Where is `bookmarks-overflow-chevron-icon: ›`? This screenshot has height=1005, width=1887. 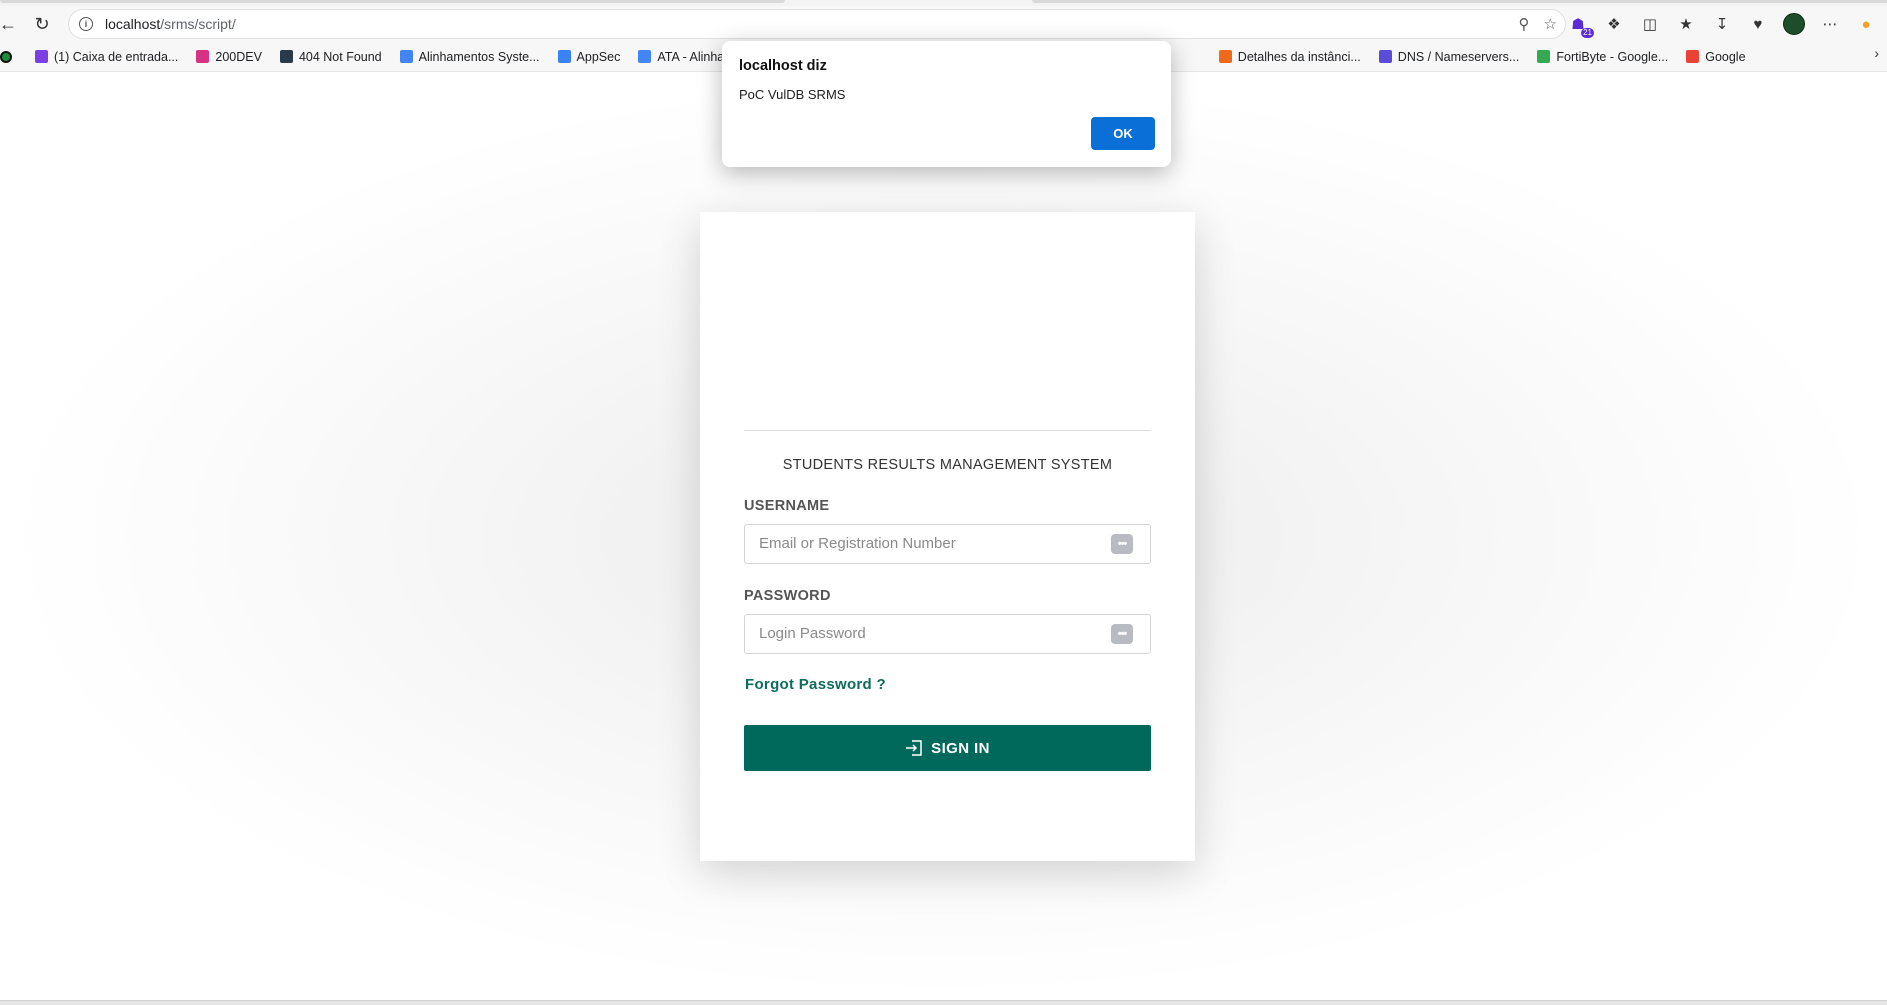
bookmarks-overflow-chevron-icon: › is located at coordinates (1876, 53).